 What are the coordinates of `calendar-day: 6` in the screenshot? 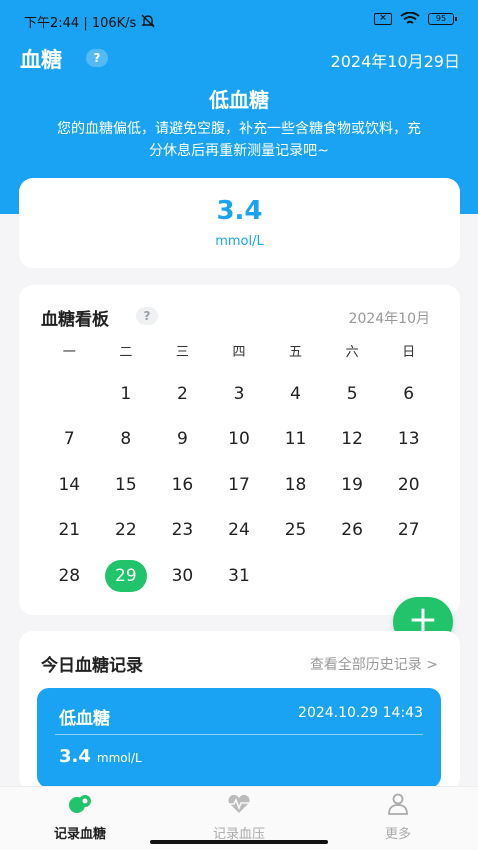 It's located at (408, 394).